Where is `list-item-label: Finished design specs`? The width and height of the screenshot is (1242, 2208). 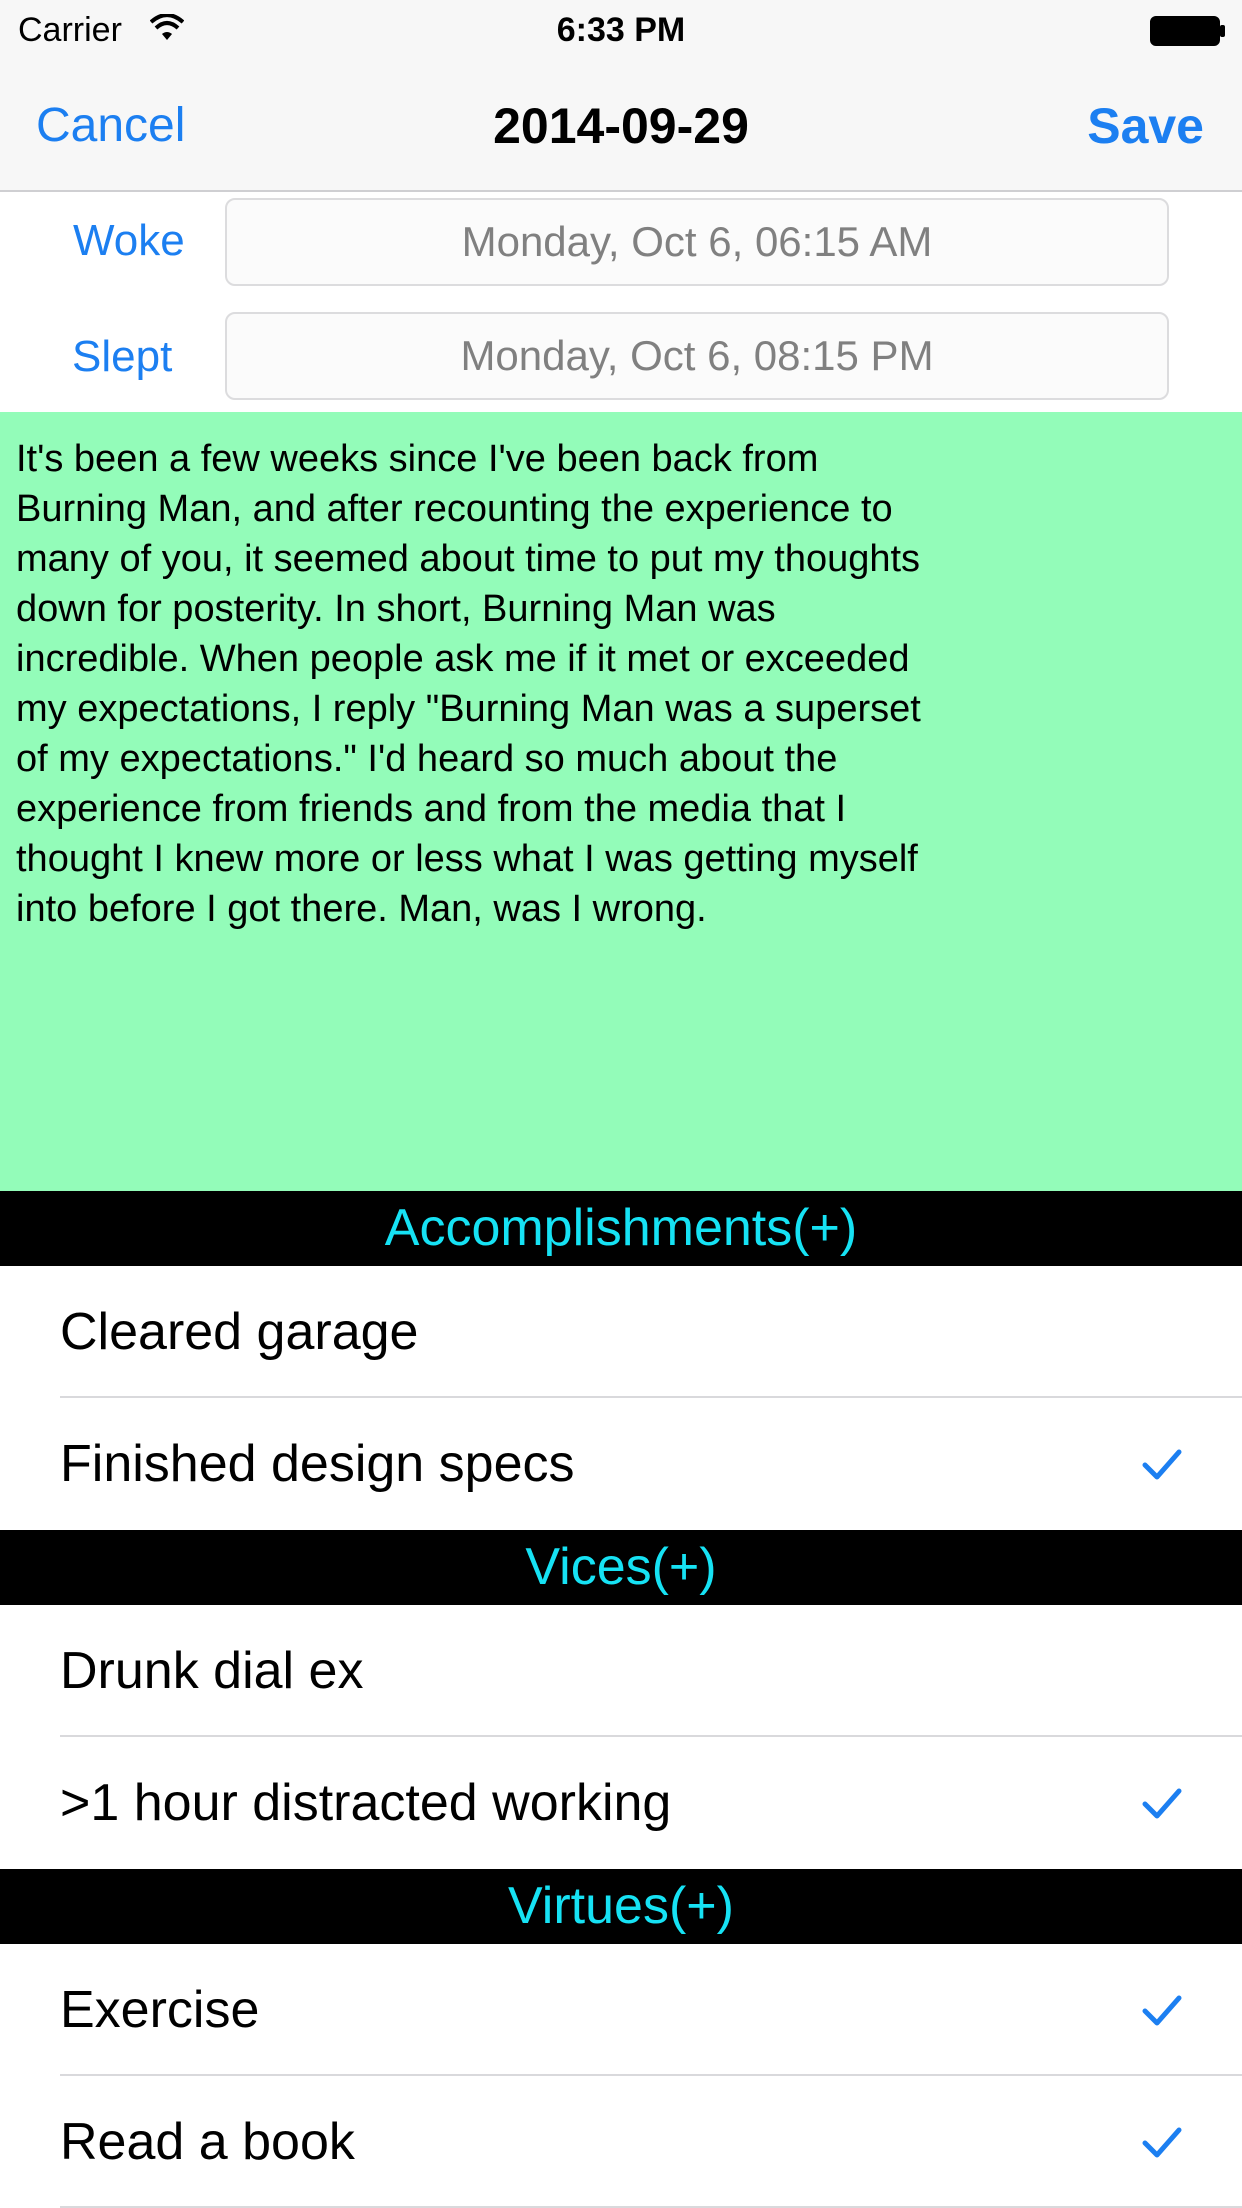 list-item-label: Finished design specs is located at coordinates (317, 1464).